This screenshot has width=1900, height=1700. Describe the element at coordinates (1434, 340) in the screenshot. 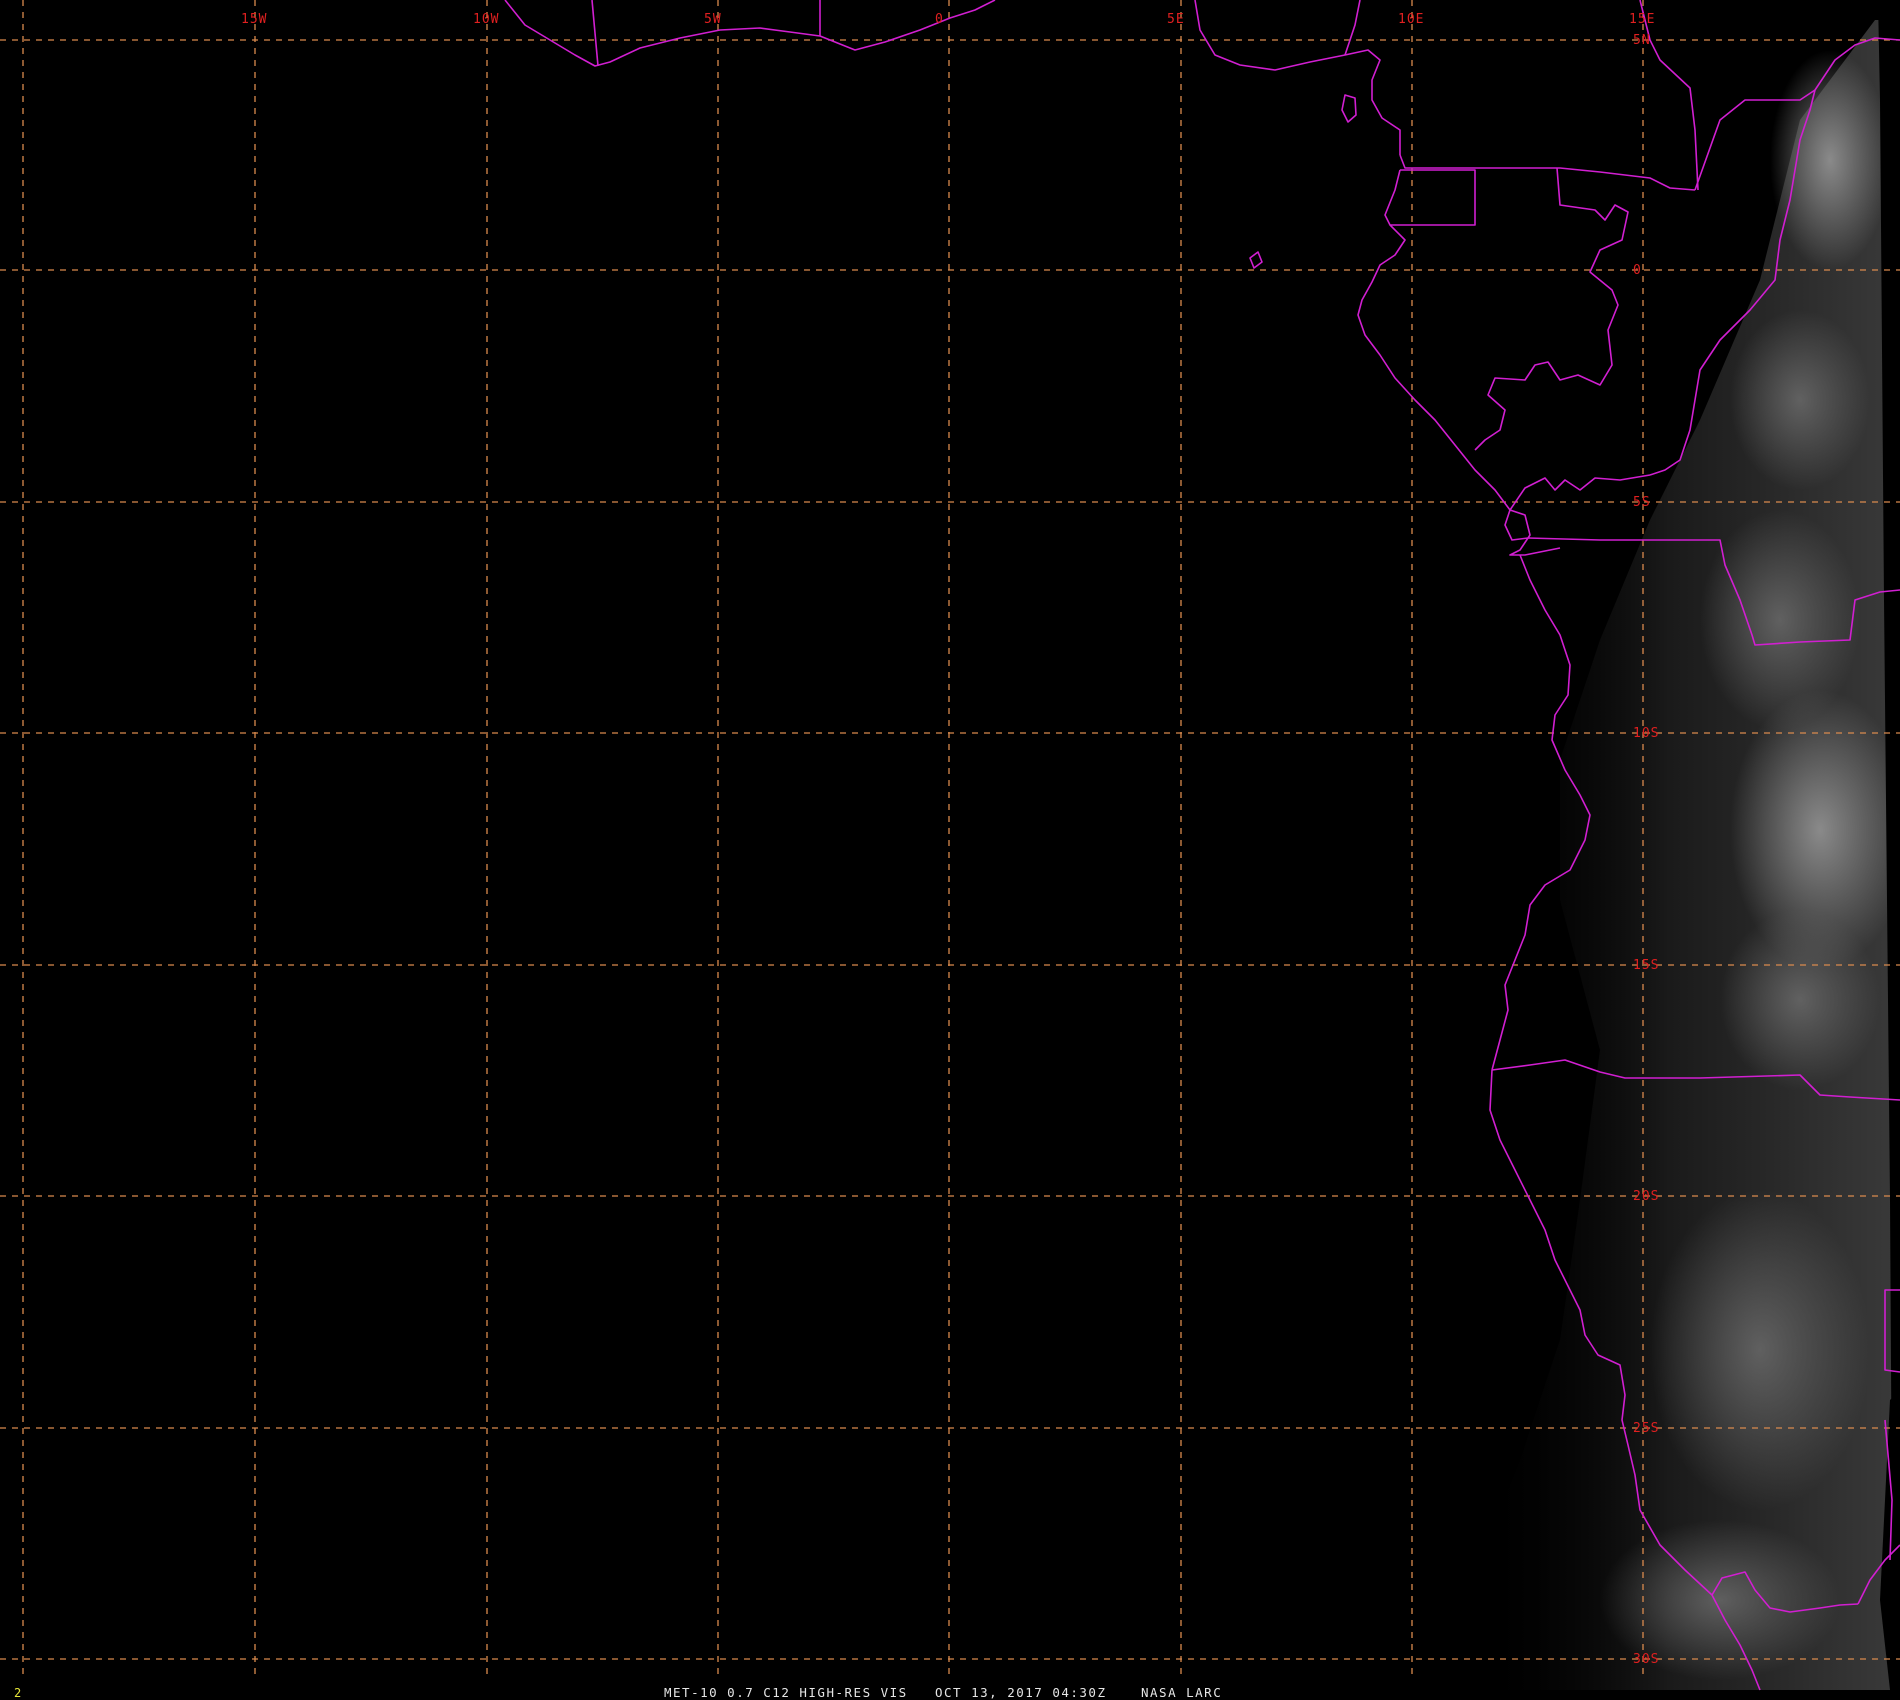

I see `coastline-gabon` at that location.